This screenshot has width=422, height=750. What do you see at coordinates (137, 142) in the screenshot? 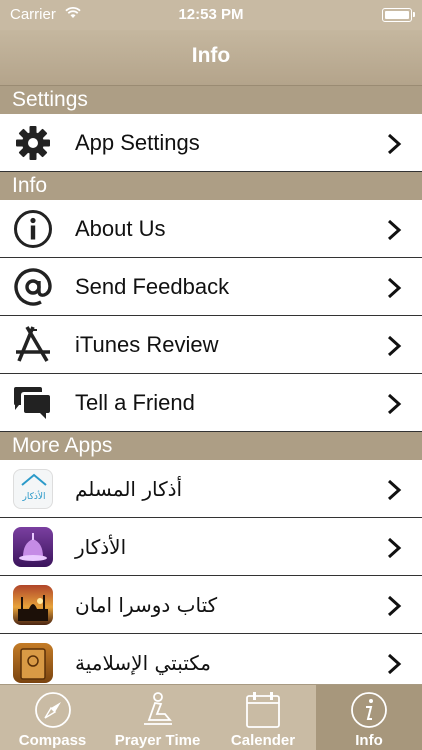
I see `row-label: App Settings` at bounding box center [137, 142].